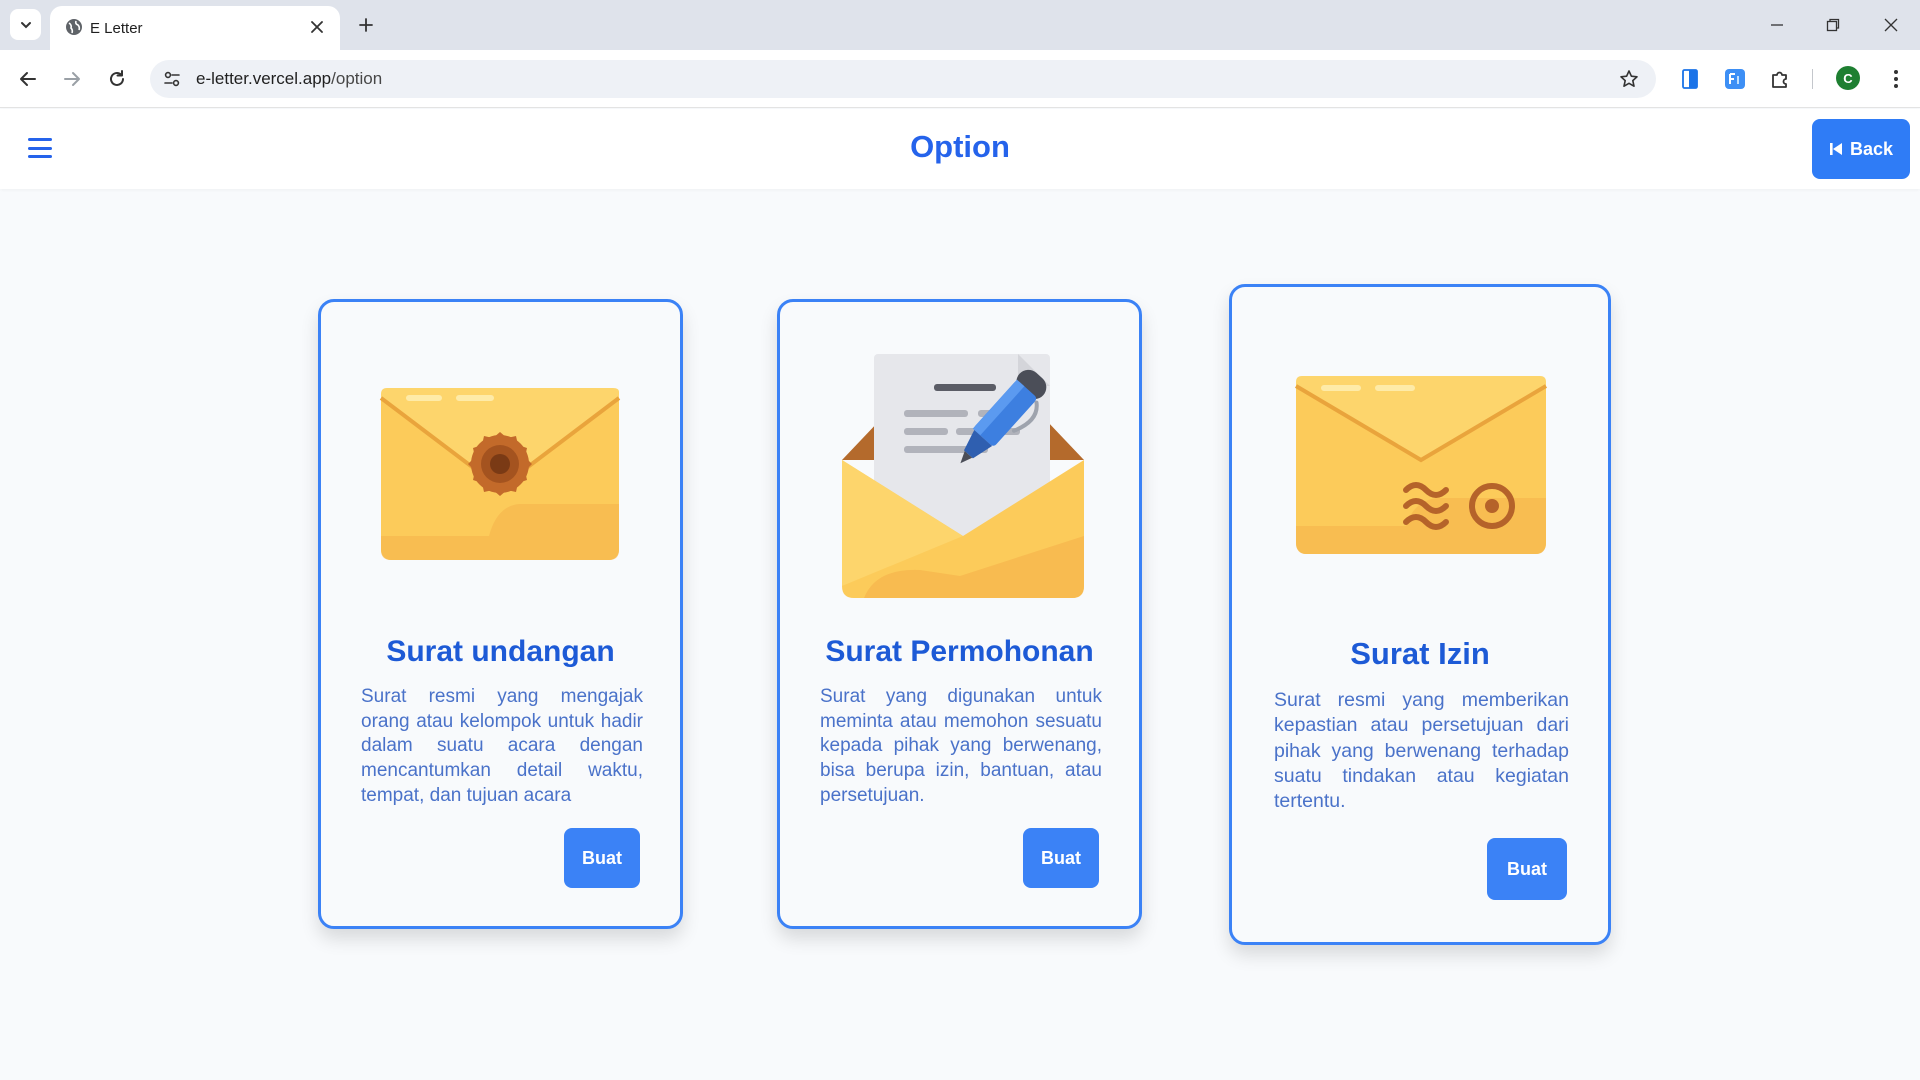 The height and width of the screenshot is (1080, 1920). I want to click on browser-toolbar: e-letter.vercel.app/option, so click(960, 79).